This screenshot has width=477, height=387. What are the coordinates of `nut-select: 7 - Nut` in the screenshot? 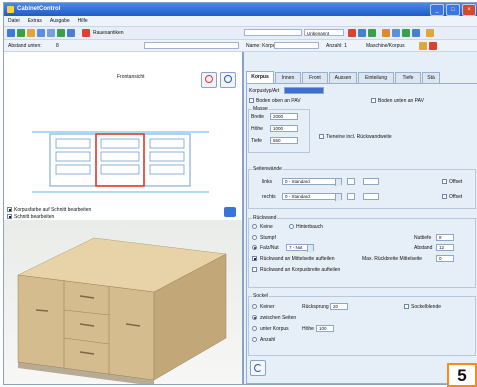 It's located at (300, 248).